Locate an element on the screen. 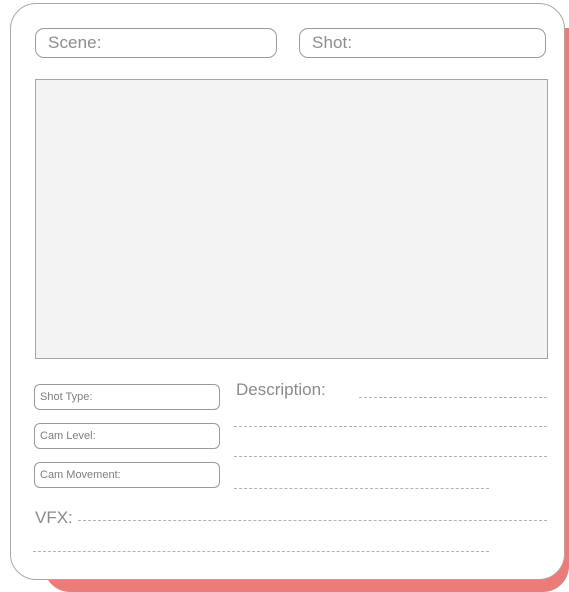  cam-movement-field: Cam Movement: is located at coordinates (127, 475).